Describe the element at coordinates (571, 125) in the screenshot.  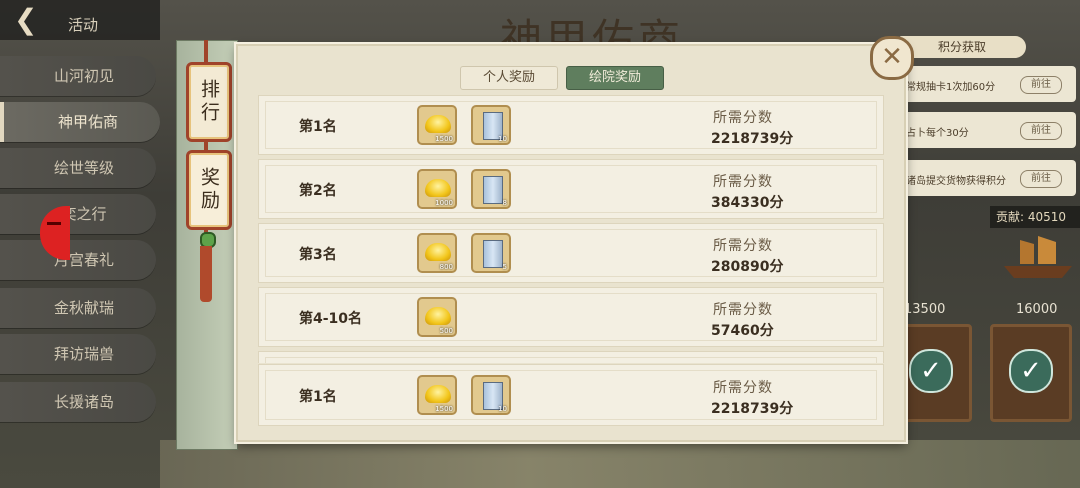
I see `reward-row: 第1名 1500 10 所需分数 2218739分` at that location.